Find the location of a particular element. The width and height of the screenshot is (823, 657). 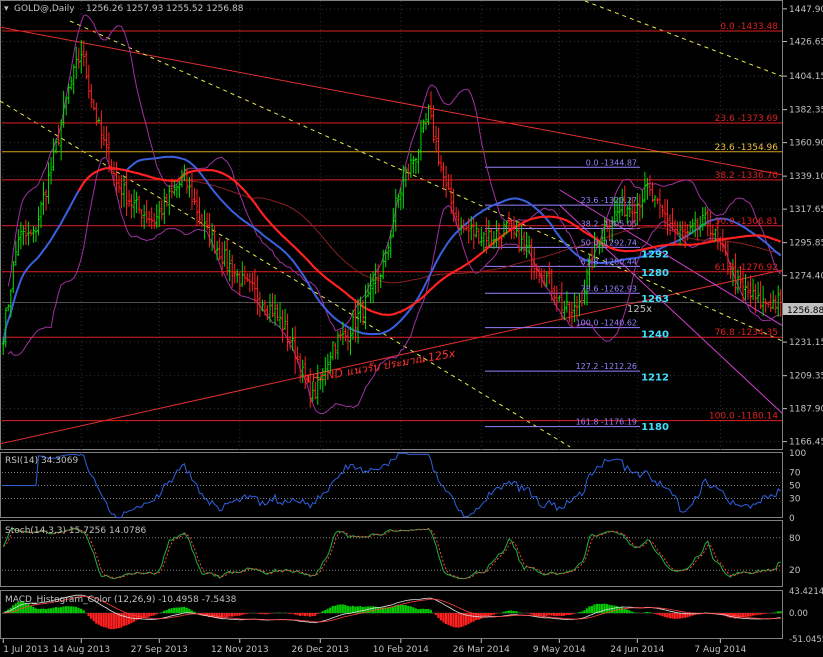

time-axis-label-3: 12 Nov 2013 is located at coordinates (240, 650).